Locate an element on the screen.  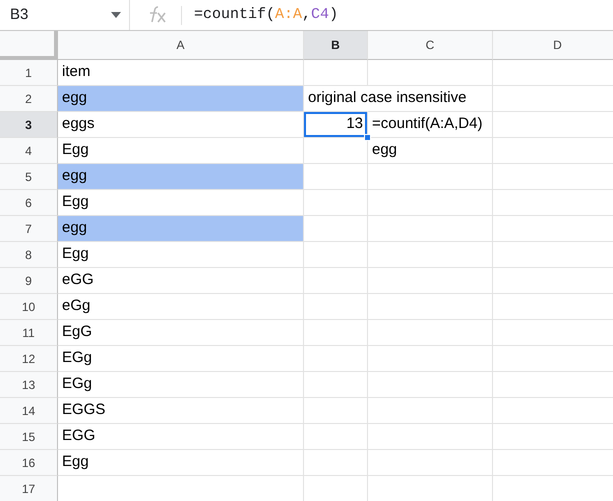
row-header: 16 is located at coordinates (29, 463).